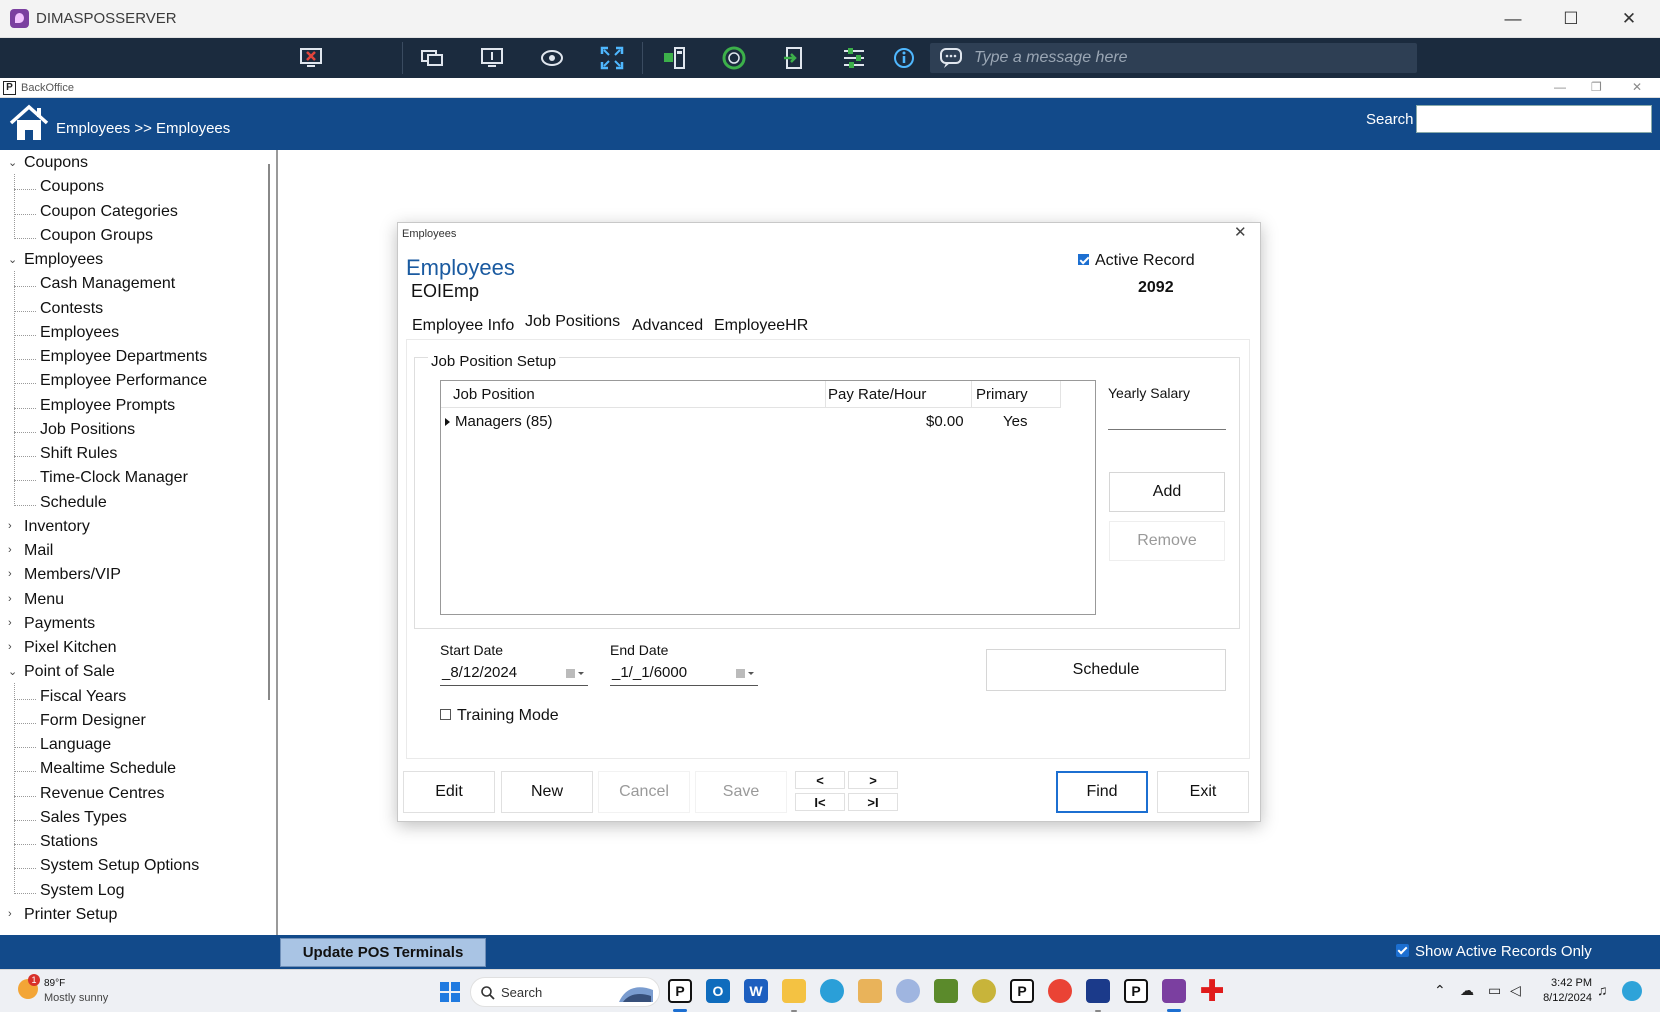 The height and width of the screenshot is (1012, 1660). What do you see at coordinates (1534, 119) in the screenshot?
I see `search-input` at bounding box center [1534, 119].